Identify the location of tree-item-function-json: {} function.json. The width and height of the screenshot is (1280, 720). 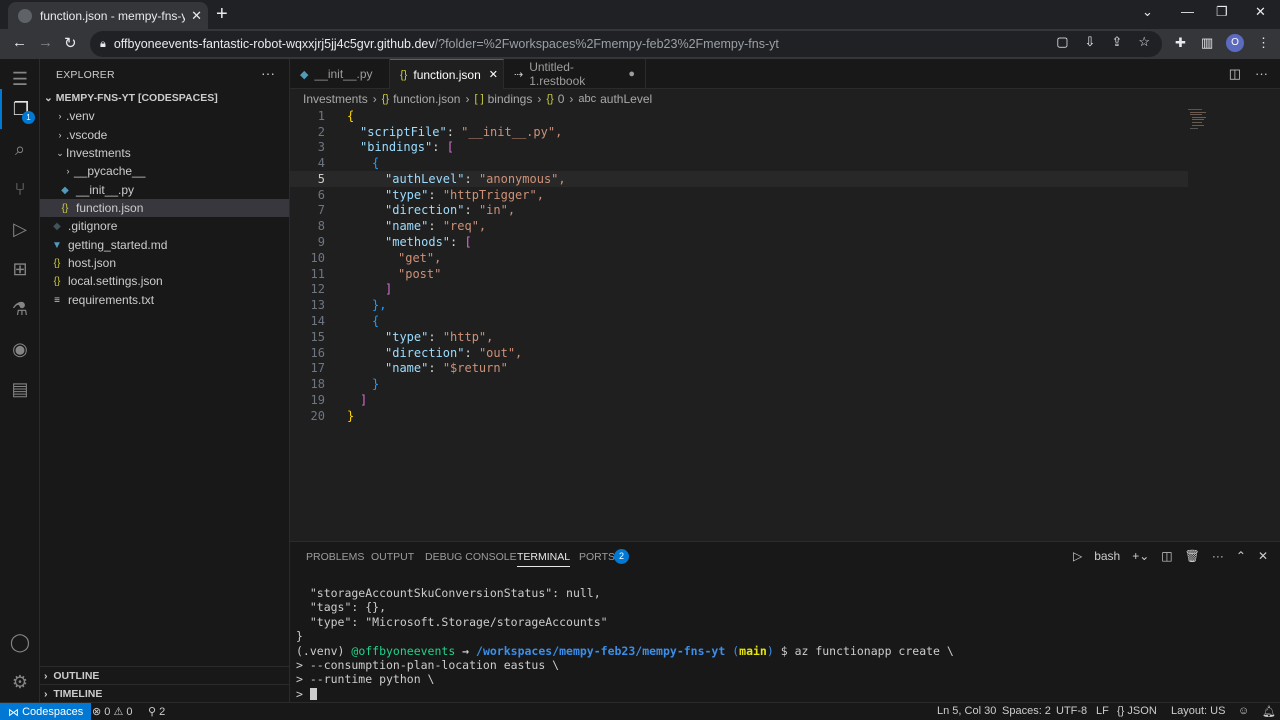
(164, 208).